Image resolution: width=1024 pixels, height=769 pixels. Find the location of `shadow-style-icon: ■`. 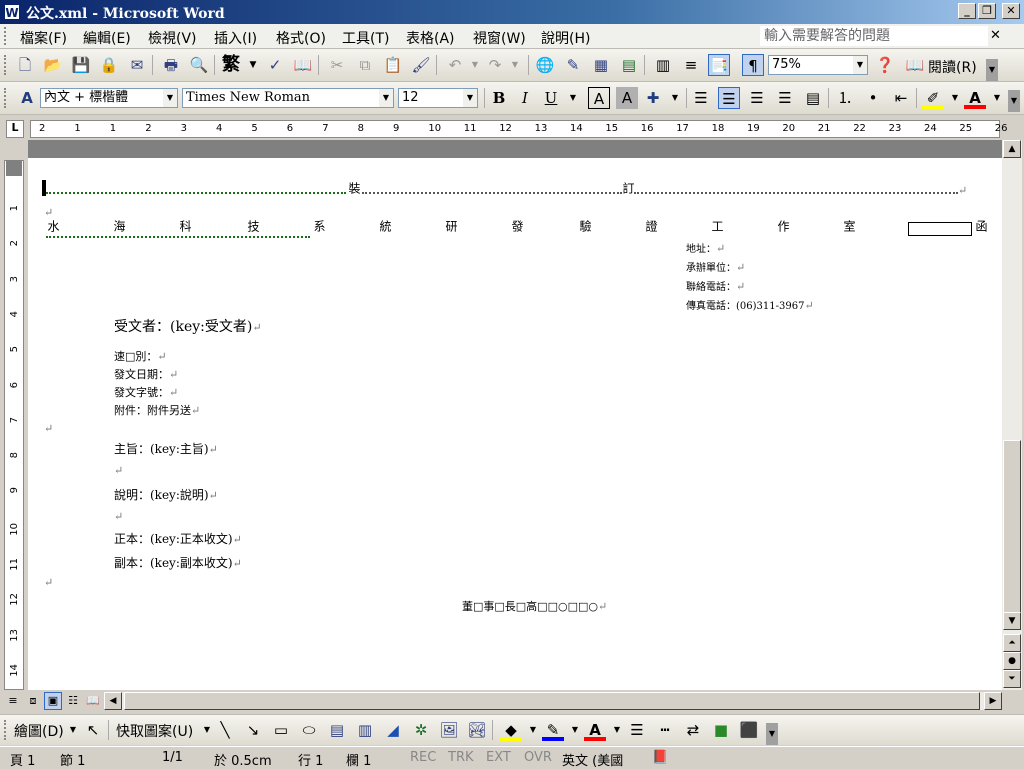

shadow-style-icon: ■ is located at coordinates (721, 730).